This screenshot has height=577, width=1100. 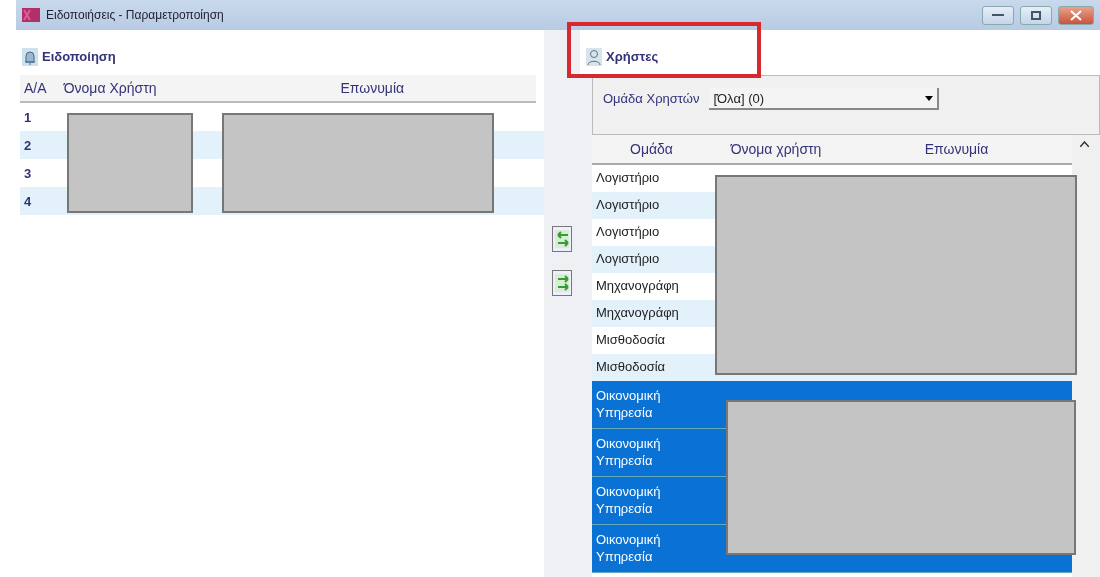 What do you see at coordinates (31, 15) in the screenshot?
I see `app-icon` at bounding box center [31, 15].